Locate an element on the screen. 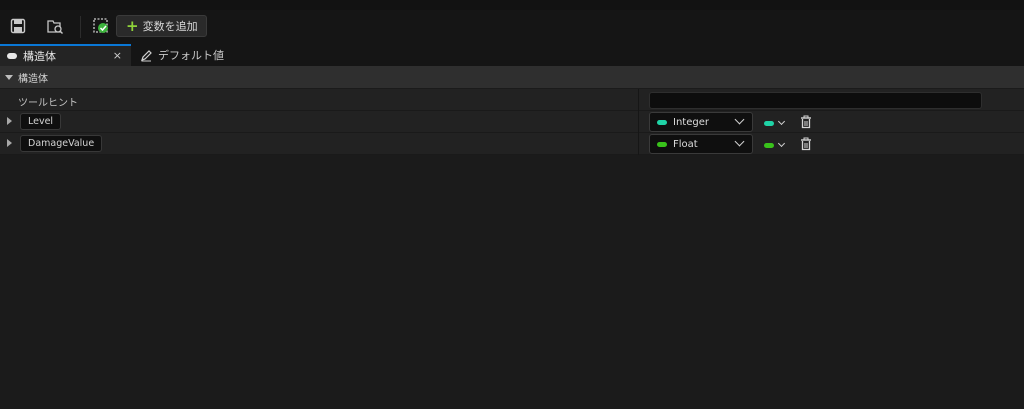  close-icon: × is located at coordinates (117, 55).